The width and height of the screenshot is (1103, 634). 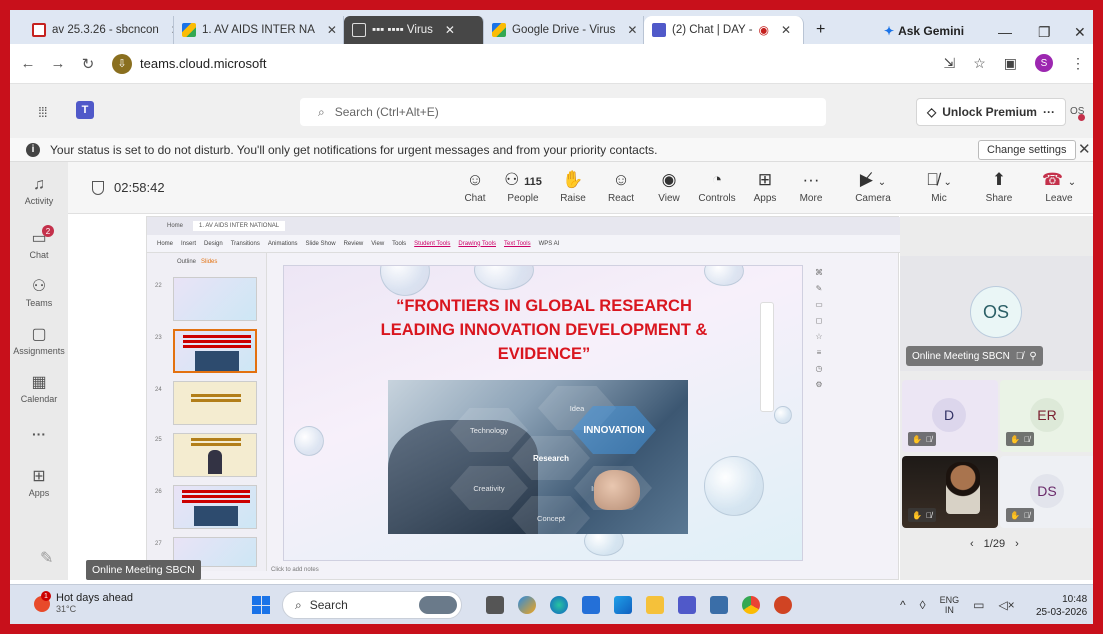 What do you see at coordinates (1049, 112) in the screenshot?
I see `more-icon: ···` at bounding box center [1049, 112].